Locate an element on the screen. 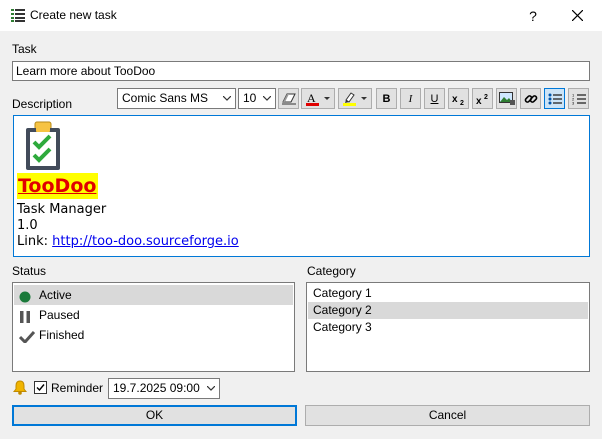  task-list-icon is located at coordinates (18, 15).